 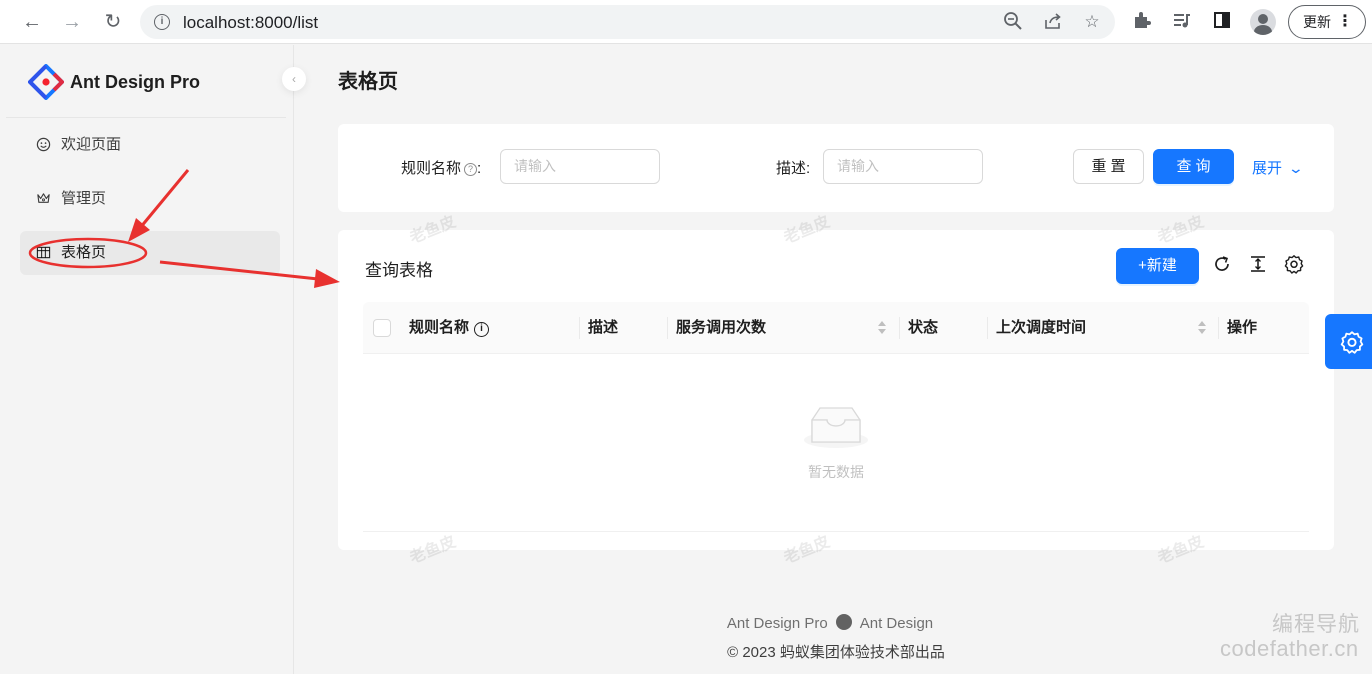 I want to click on smile-icon, so click(x=44, y=145).